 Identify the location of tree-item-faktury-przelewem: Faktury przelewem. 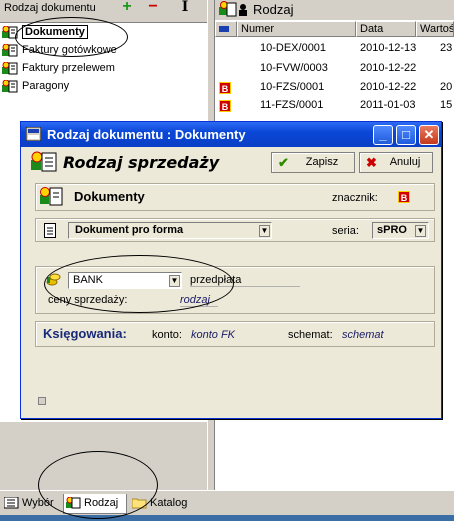
(103, 68).